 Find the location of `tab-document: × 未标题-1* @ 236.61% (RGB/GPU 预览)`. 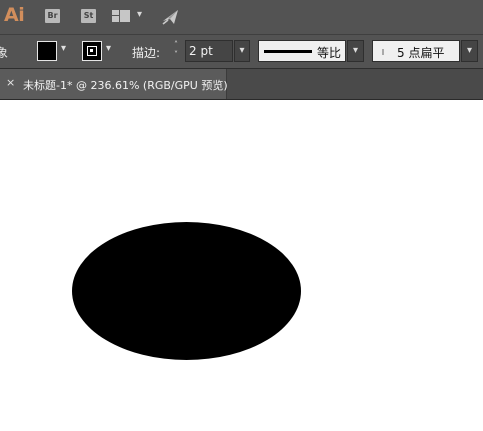

tab-document: × 未标题-1* @ 236.61% (RGB/GPU 预览) is located at coordinates (114, 84).